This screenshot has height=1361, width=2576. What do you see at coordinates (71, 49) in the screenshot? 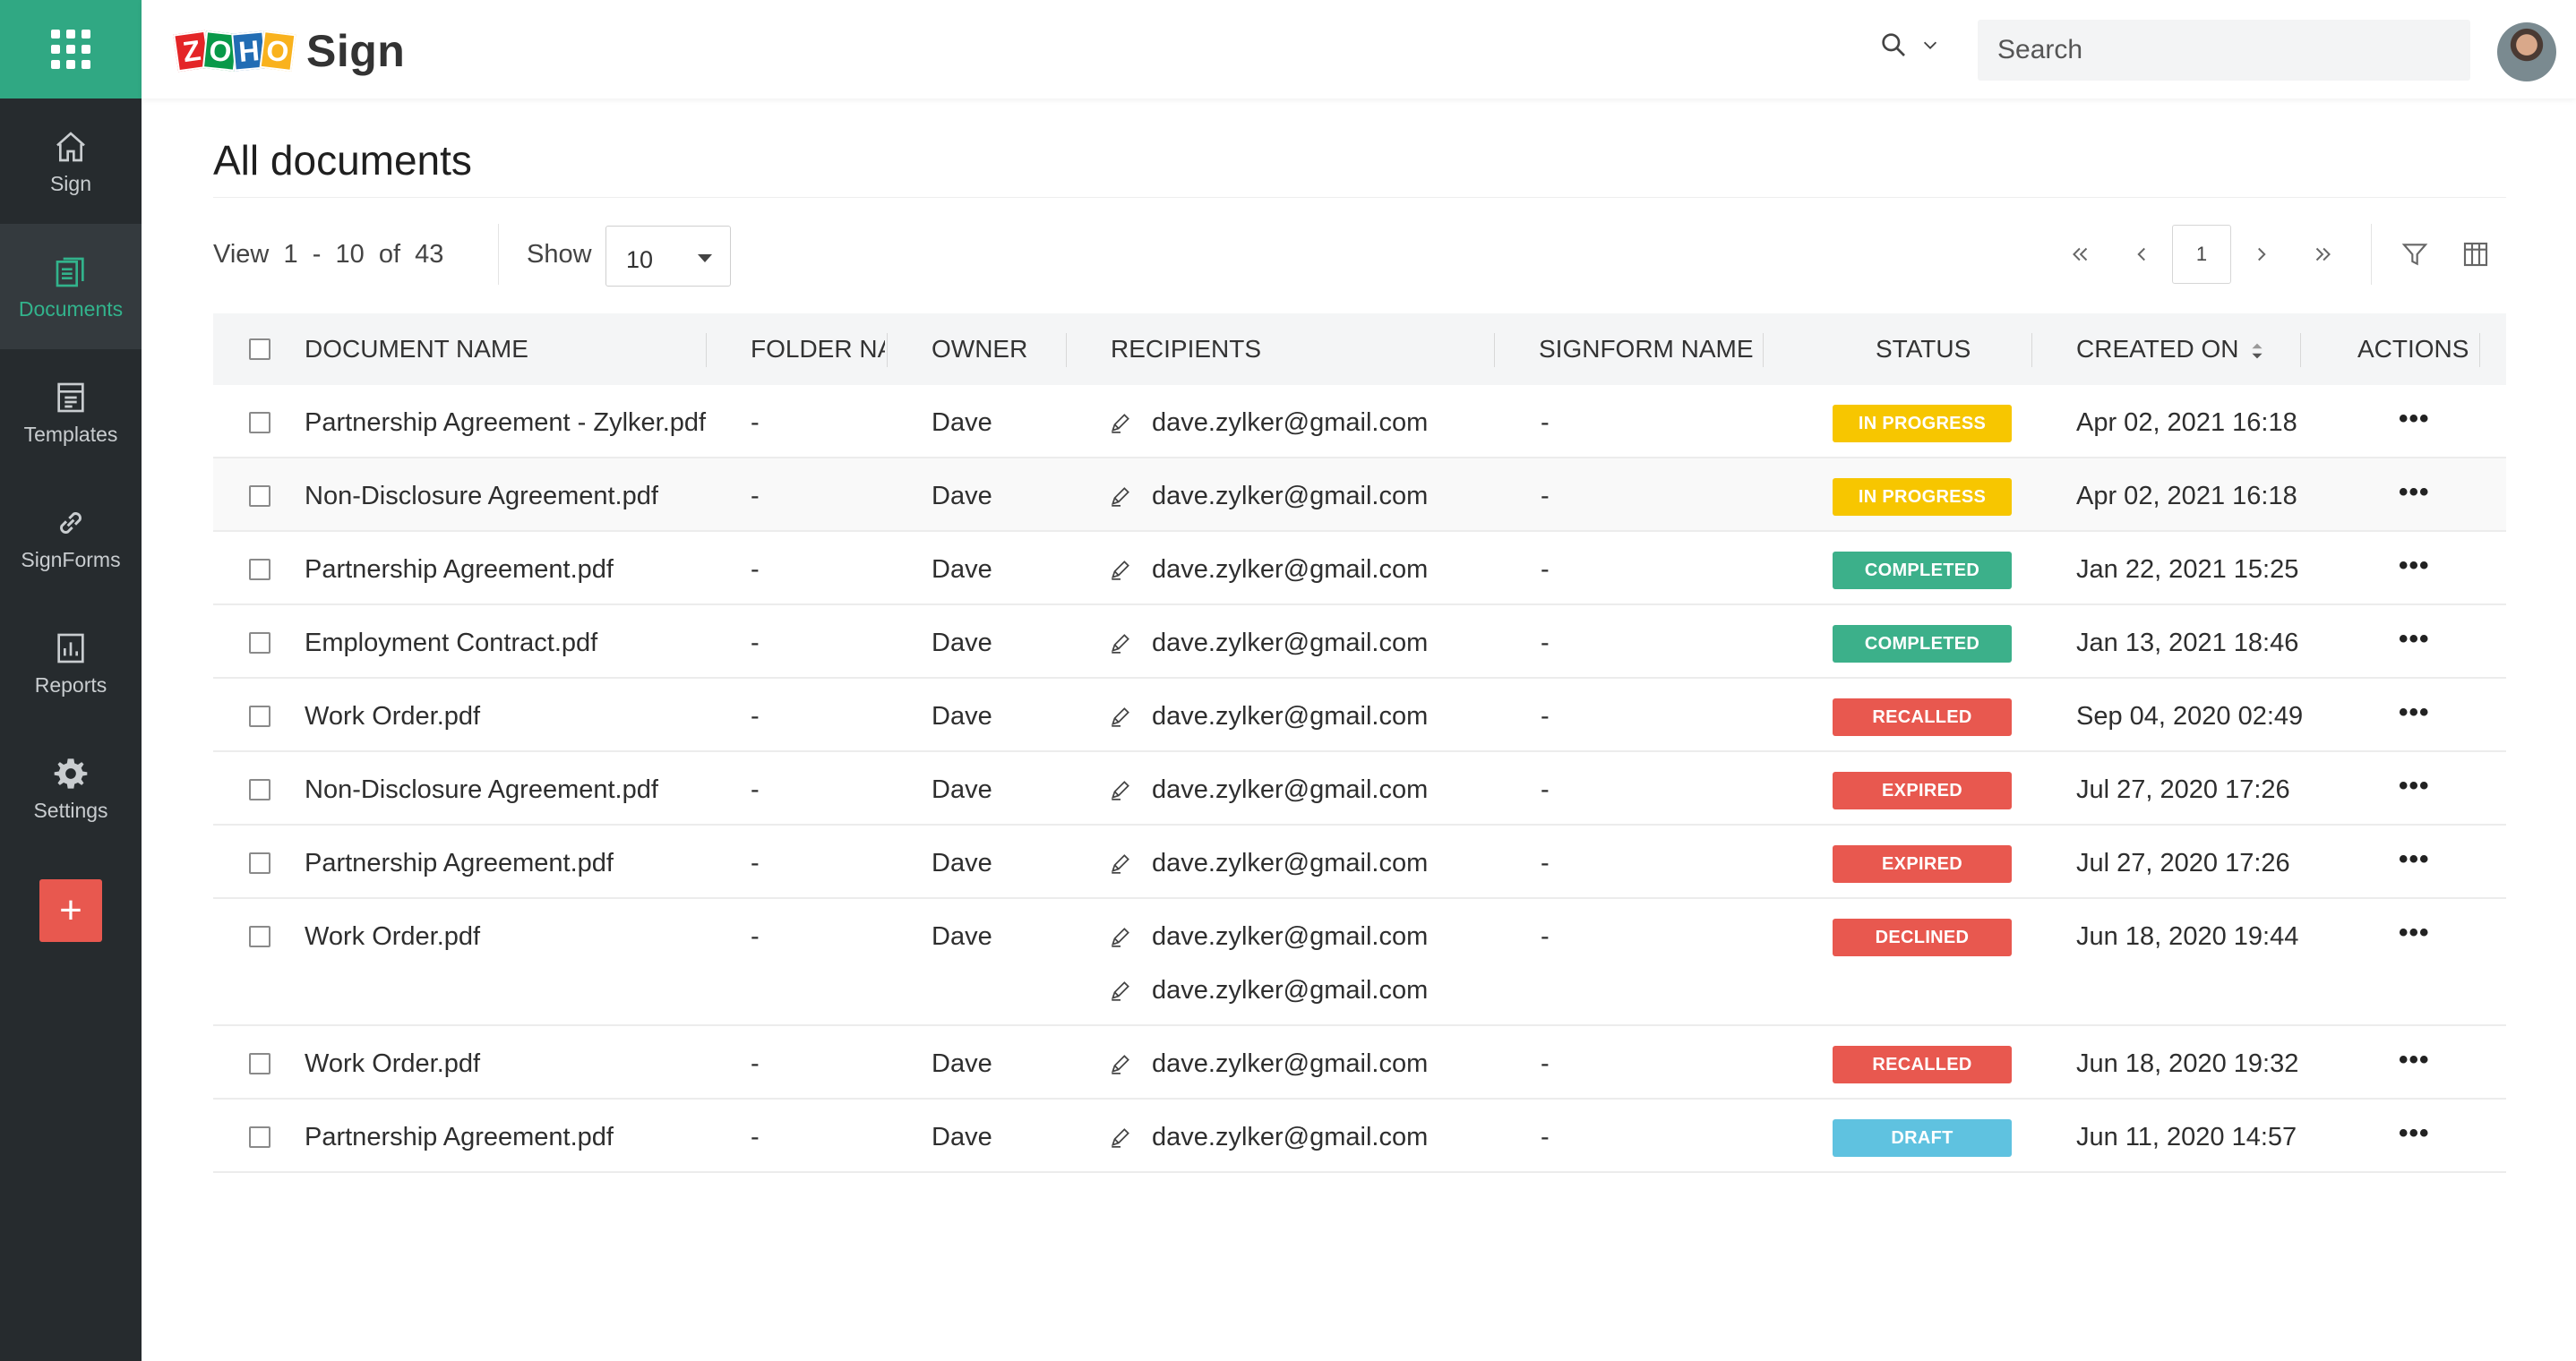
I see `app-launcher-button` at bounding box center [71, 49].